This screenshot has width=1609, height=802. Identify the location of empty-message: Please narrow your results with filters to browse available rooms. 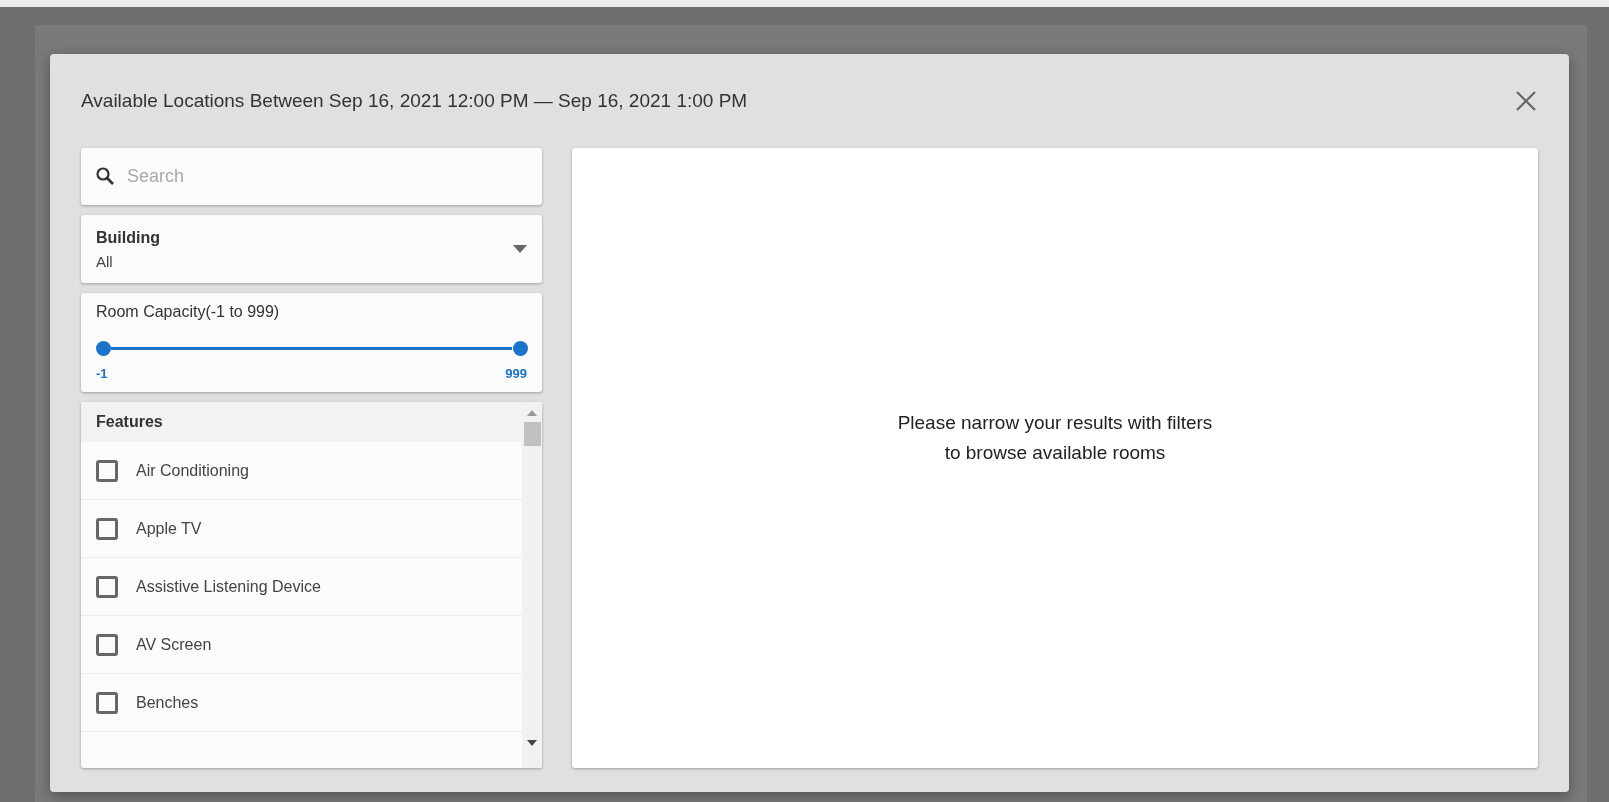
(1055, 438).